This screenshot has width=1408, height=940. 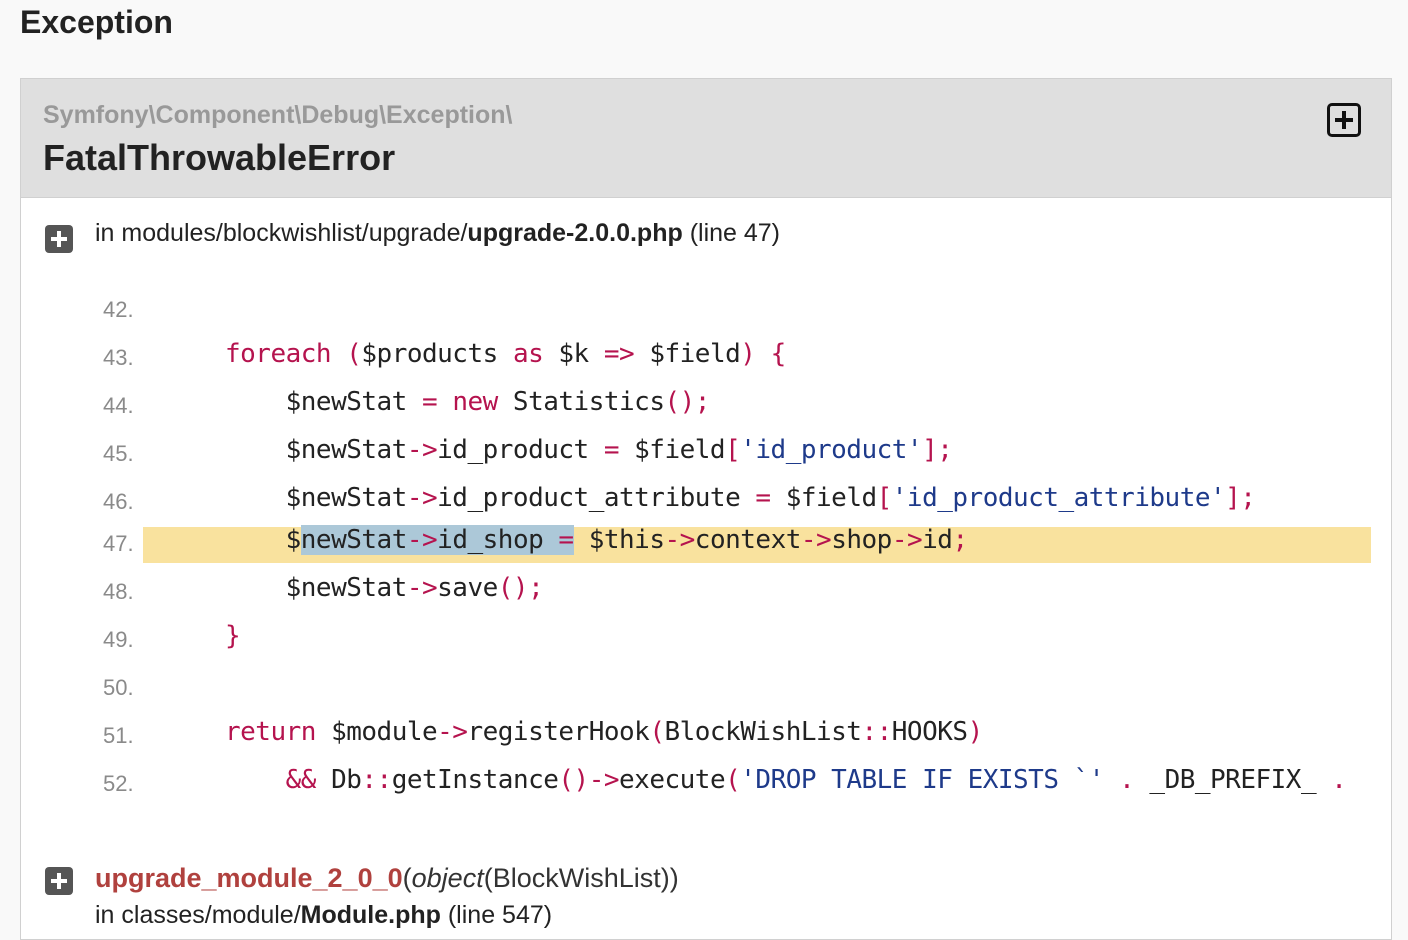 I want to click on frame-args-type: object, so click(x=447, y=878).